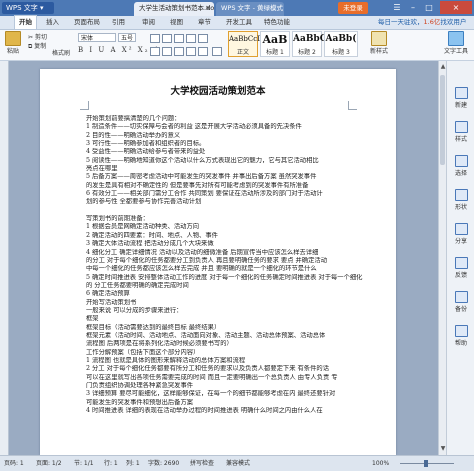  I want to click on document-tab-active: 大学生活动策划书范本.doc * ×, so click(174, 9).